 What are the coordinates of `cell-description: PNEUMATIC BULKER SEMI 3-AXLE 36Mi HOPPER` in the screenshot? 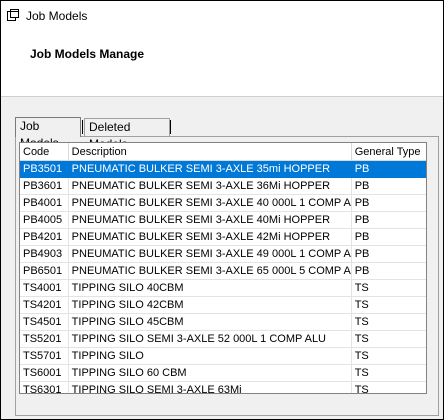 It's located at (210, 186).